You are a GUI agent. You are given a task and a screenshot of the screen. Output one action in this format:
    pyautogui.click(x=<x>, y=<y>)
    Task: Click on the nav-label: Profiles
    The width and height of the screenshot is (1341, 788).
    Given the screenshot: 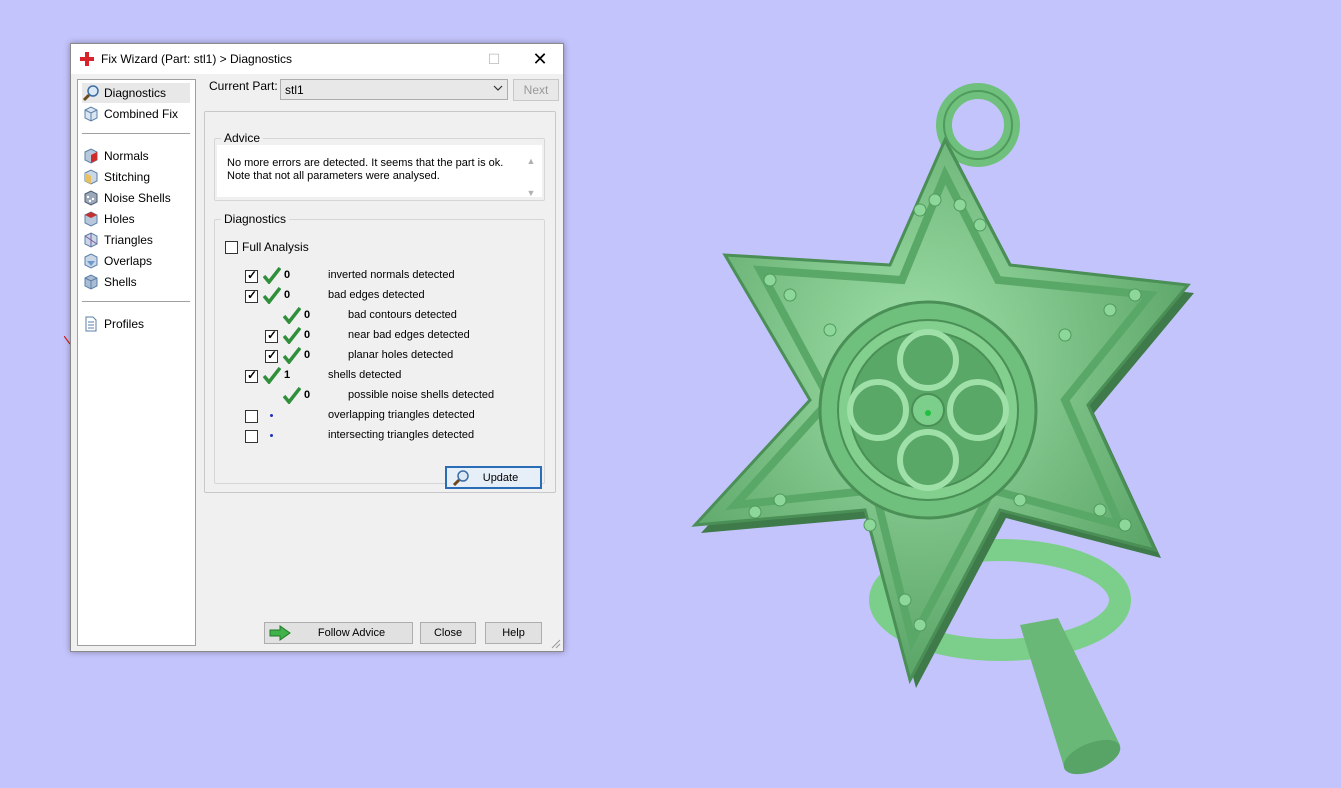 What is the action you would take?
    pyautogui.click(x=124, y=324)
    